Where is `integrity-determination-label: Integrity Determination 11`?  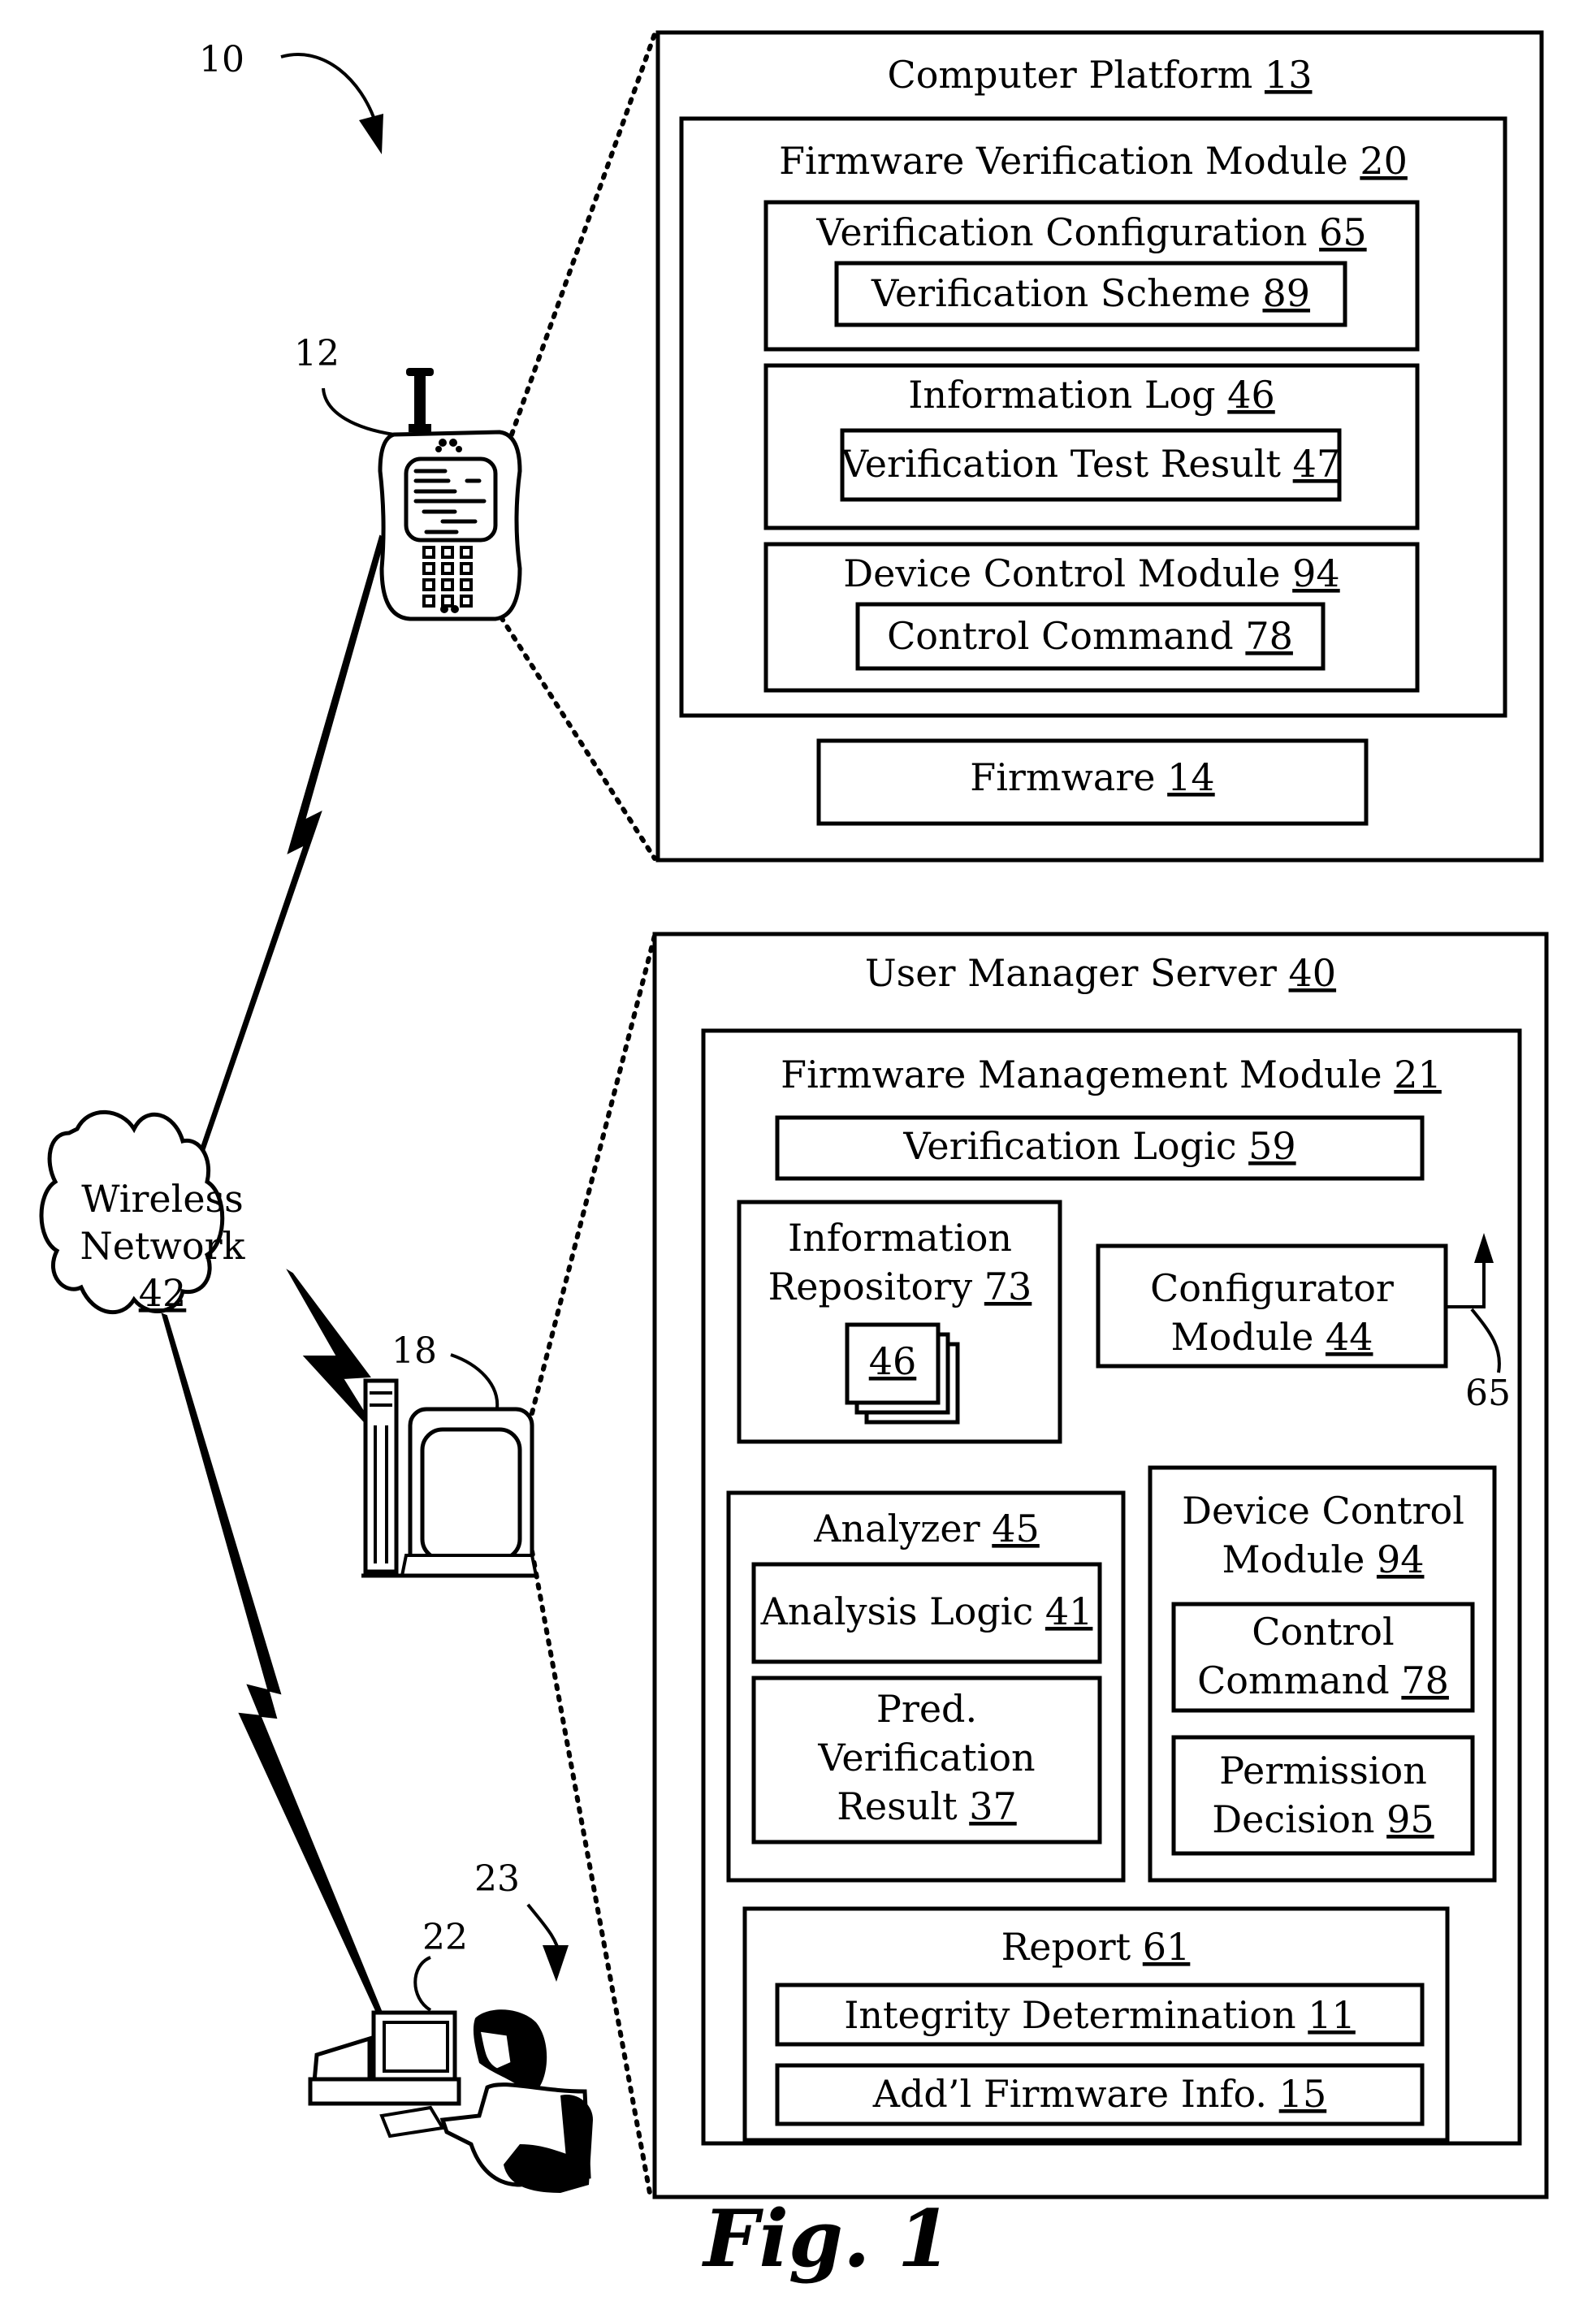 integrity-determination-label: Integrity Determination 11 is located at coordinates (1100, 2015).